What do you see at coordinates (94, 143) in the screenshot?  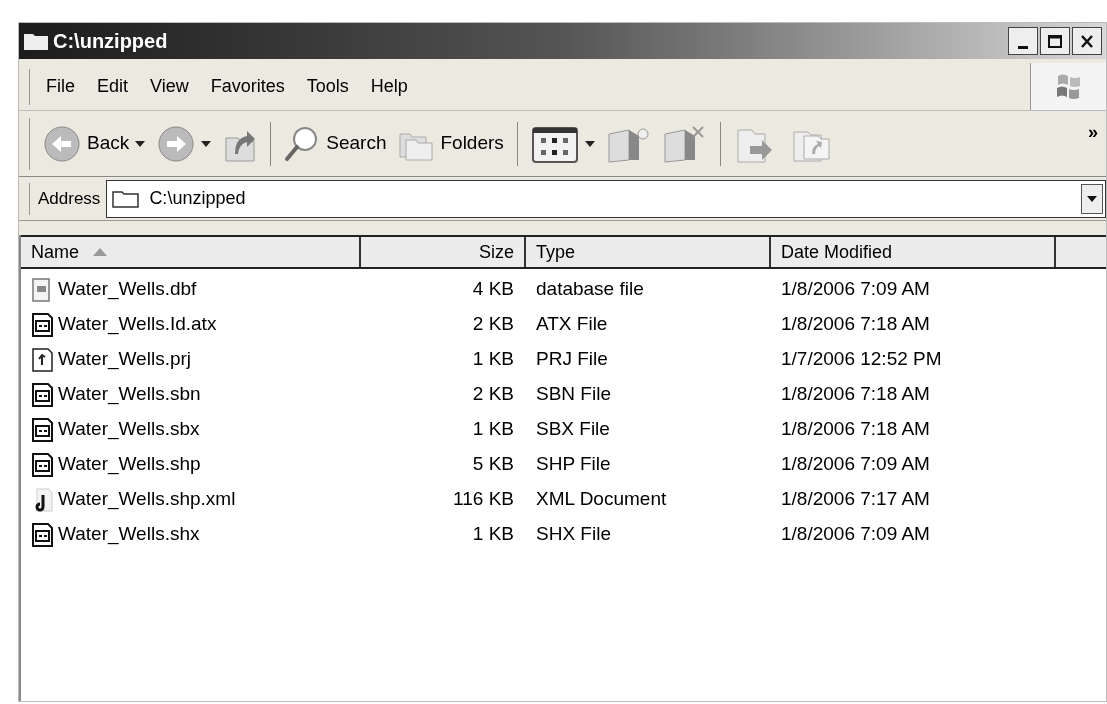 I see `back-button: Back` at bounding box center [94, 143].